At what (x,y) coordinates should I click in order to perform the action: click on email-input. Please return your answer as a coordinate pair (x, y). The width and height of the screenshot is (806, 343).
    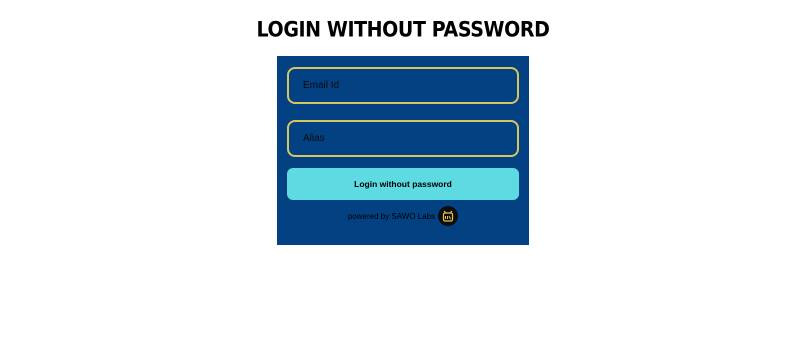
    Looking at the image, I should click on (403, 85).